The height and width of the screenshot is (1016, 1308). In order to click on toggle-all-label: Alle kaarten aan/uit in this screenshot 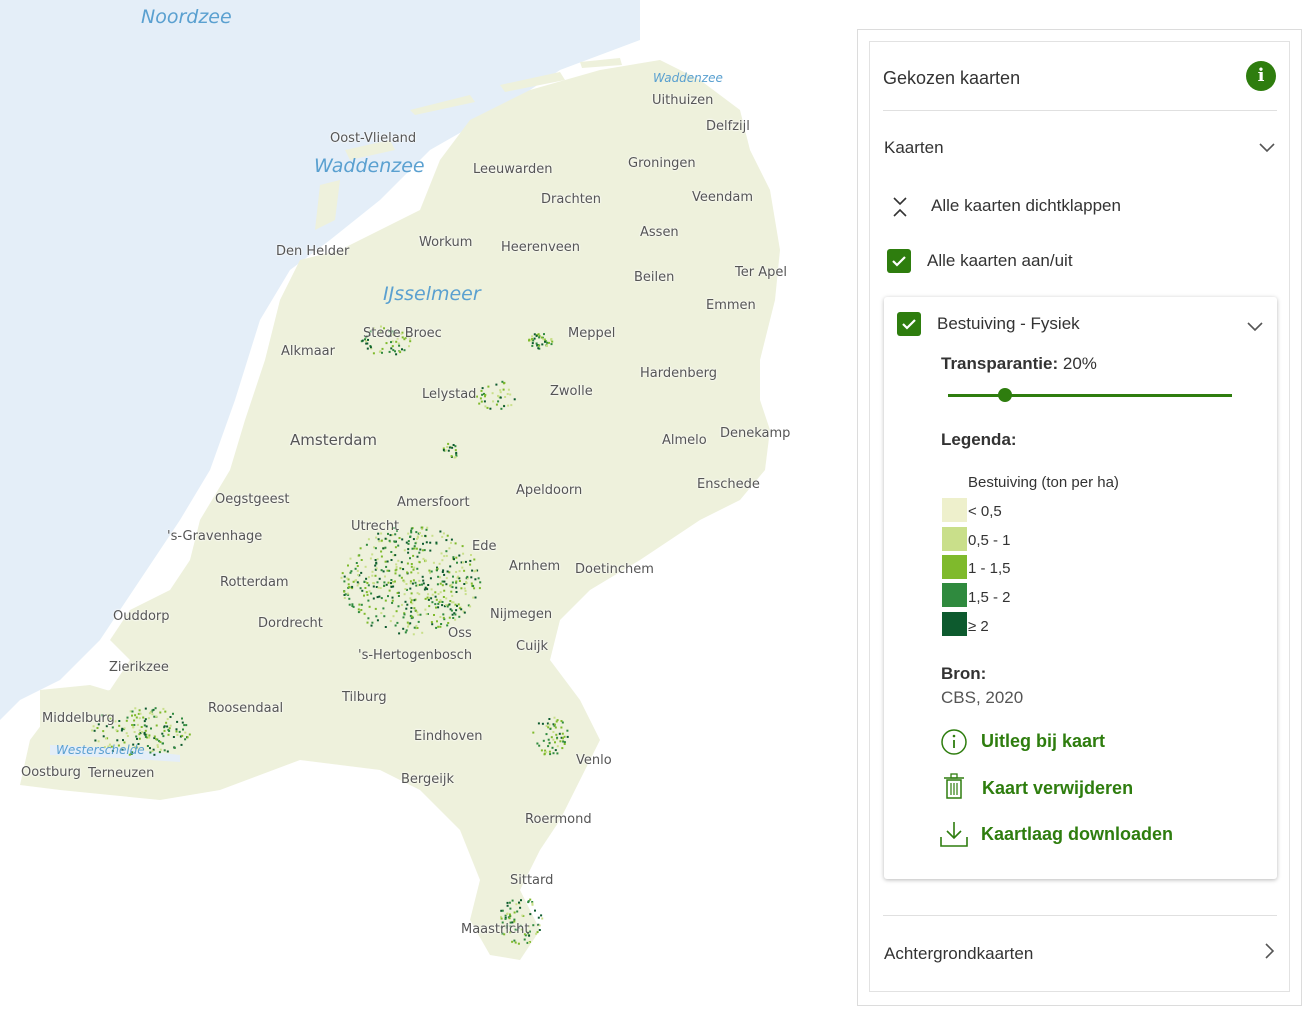, I will do `click(1000, 261)`.